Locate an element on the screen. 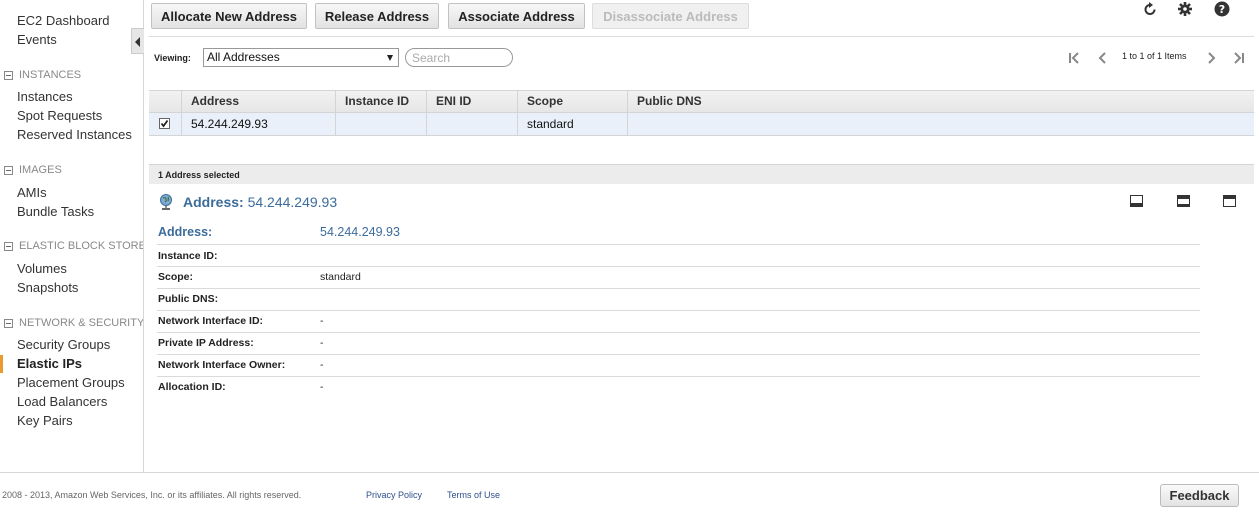 The width and height of the screenshot is (1259, 518). cell-public-dns is located at coordinates (940, 124).